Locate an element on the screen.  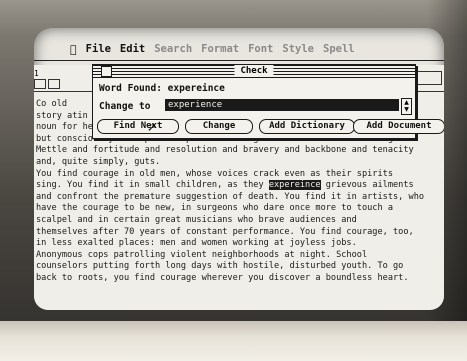
menu-divider is located at coordinates (239, 60).